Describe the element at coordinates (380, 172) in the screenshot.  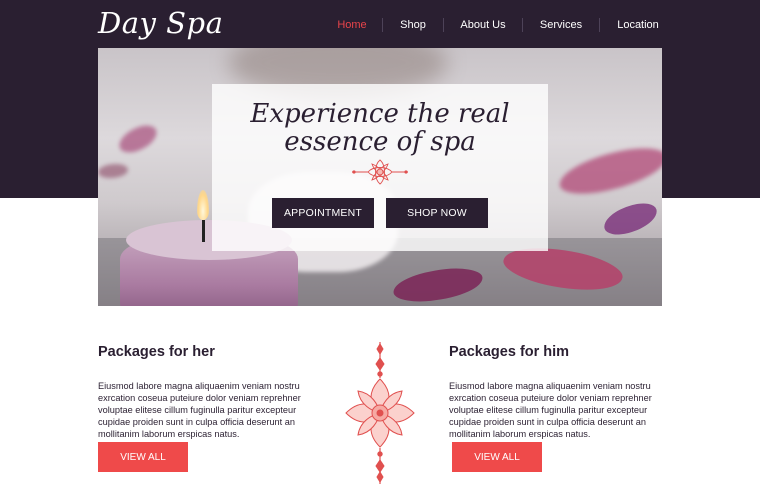
I see `lotus-ornament-icon` at that location.